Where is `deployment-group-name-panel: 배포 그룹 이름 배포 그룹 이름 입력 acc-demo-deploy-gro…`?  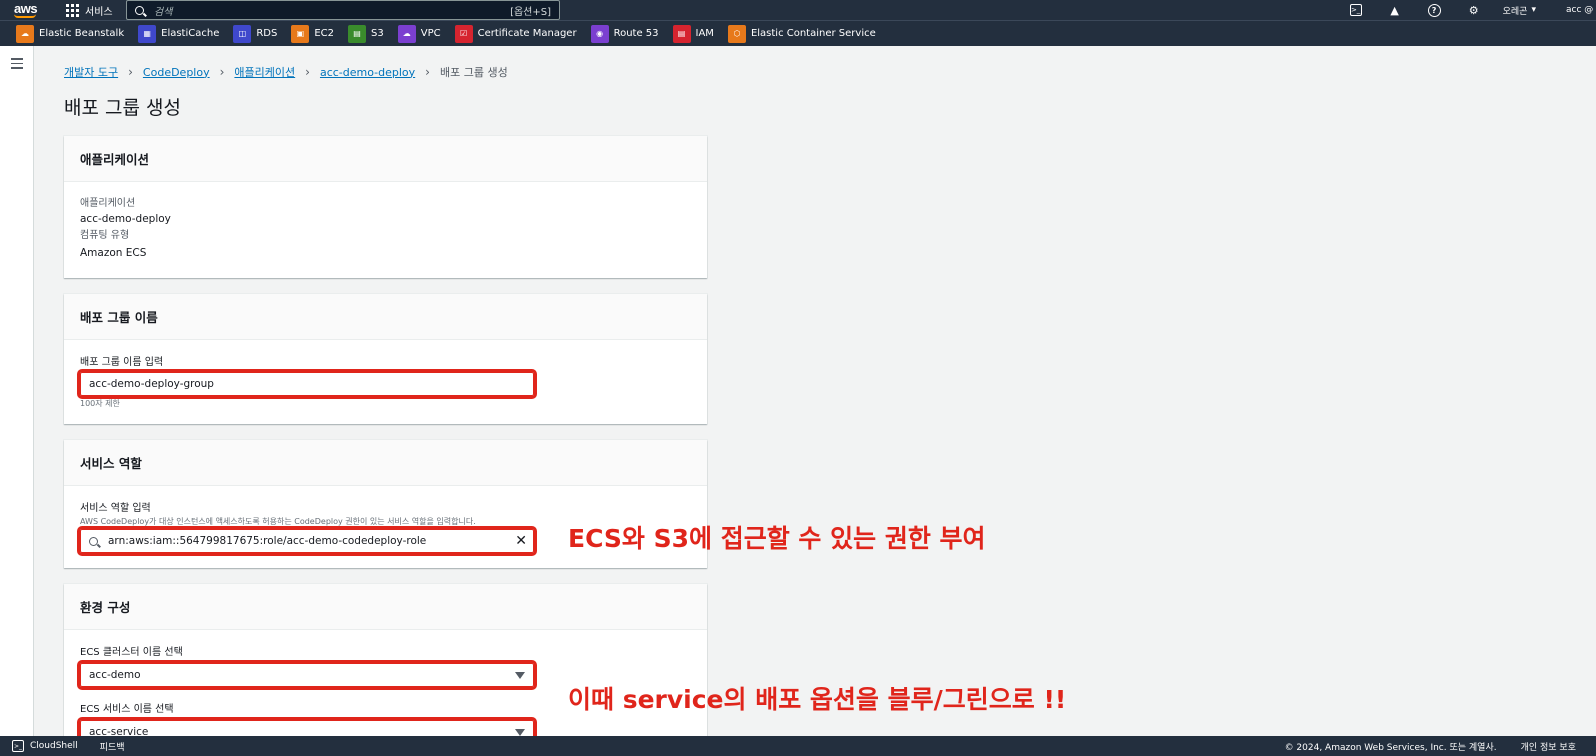
deployment-group-name-panel: 배포 그룹 이름 배포 그룹 이름 입력 acc-demo-deploy-gro… is located at coordinates (385, 359).